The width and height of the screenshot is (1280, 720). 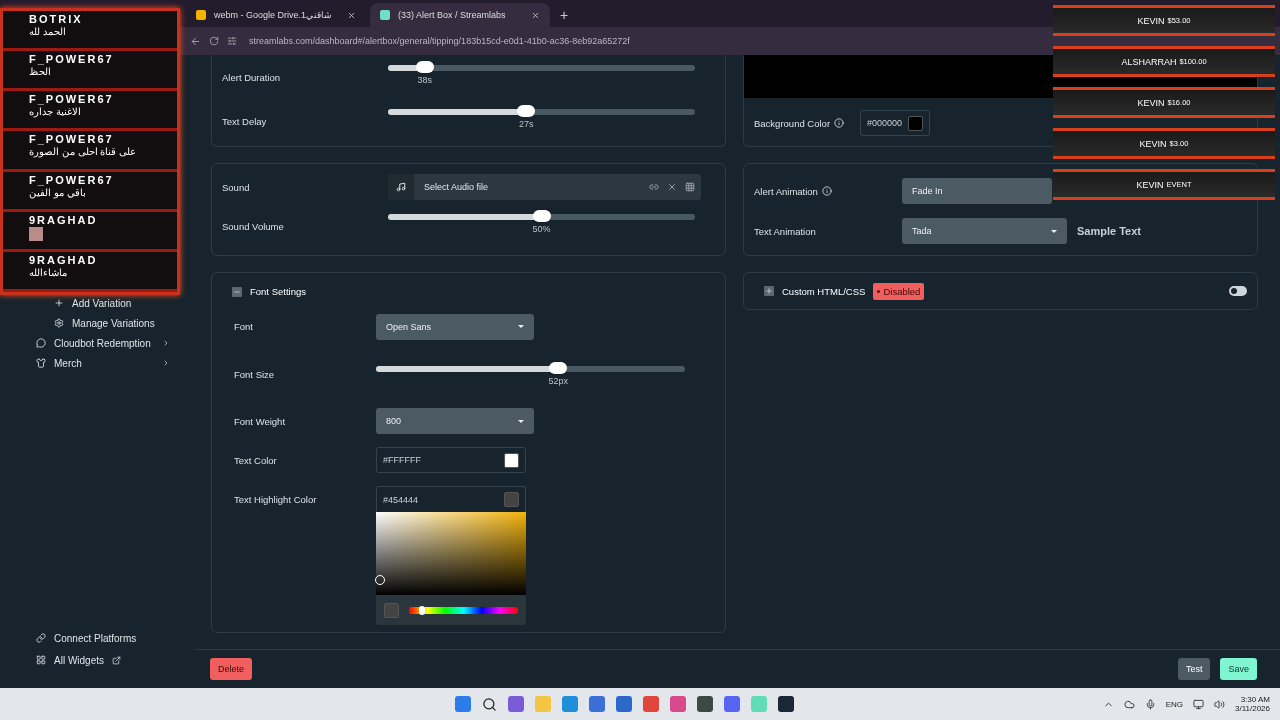 I want to click on supporter-message: الاغنية جداره, so click(x=55, y=112).